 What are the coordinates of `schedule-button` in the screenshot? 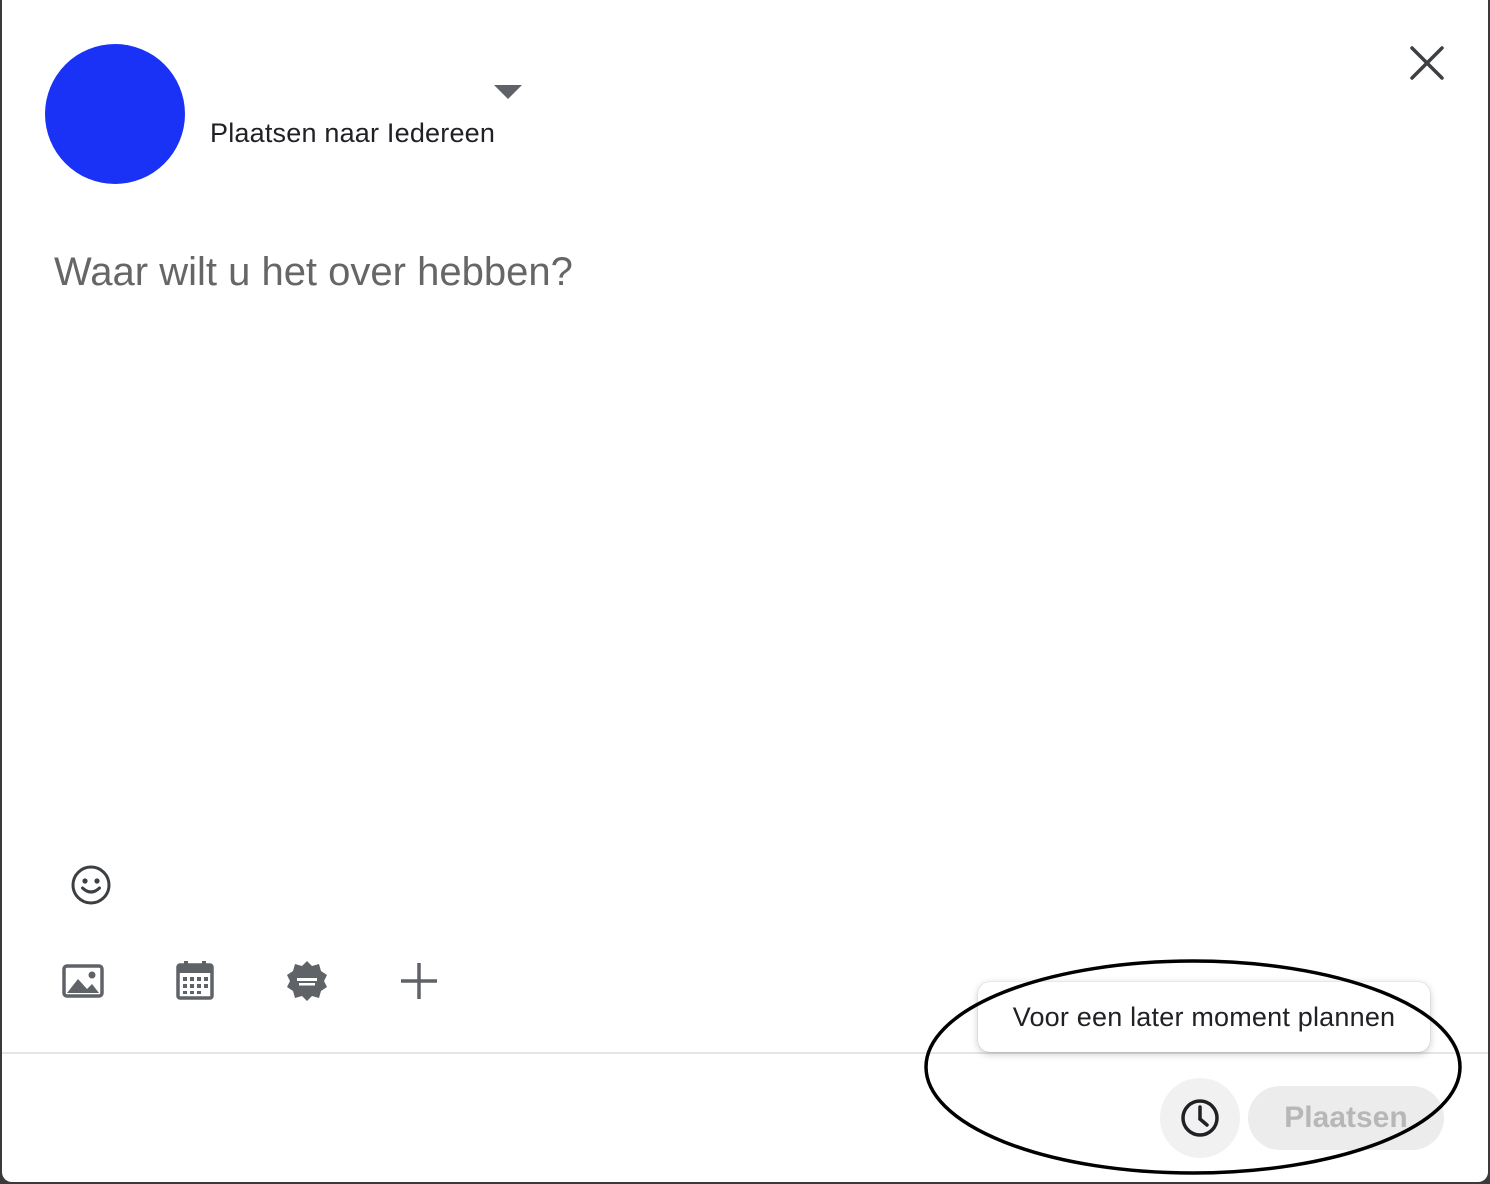 It's located at (1200, 1118).